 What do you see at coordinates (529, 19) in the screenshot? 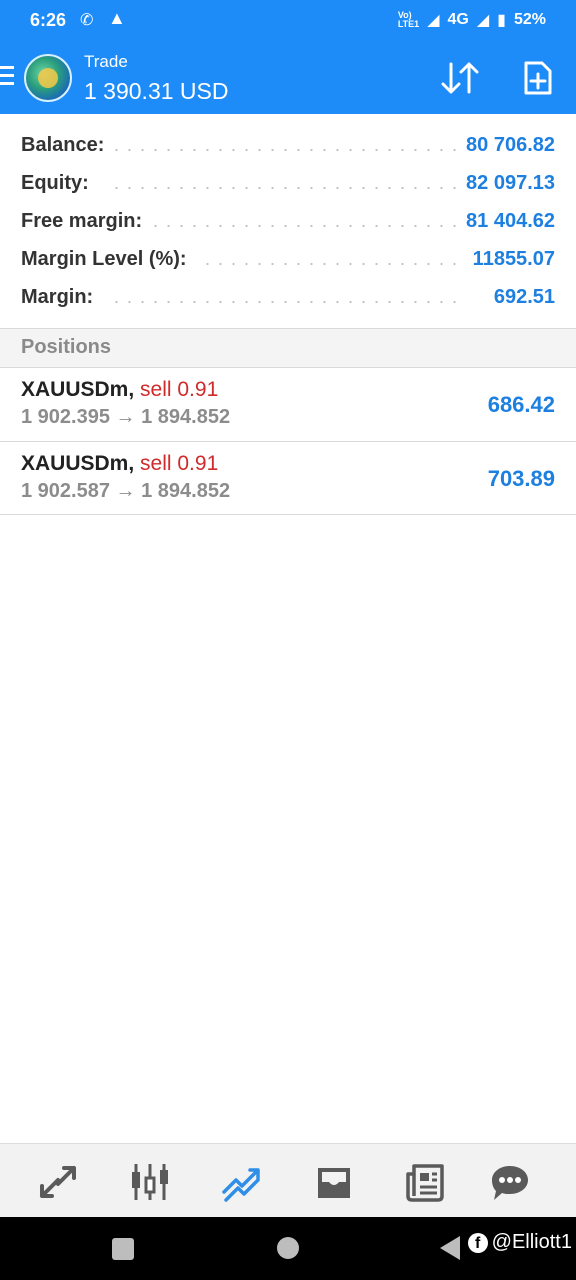
I see `battery-level: 52%` at bounding box center [529, 19].